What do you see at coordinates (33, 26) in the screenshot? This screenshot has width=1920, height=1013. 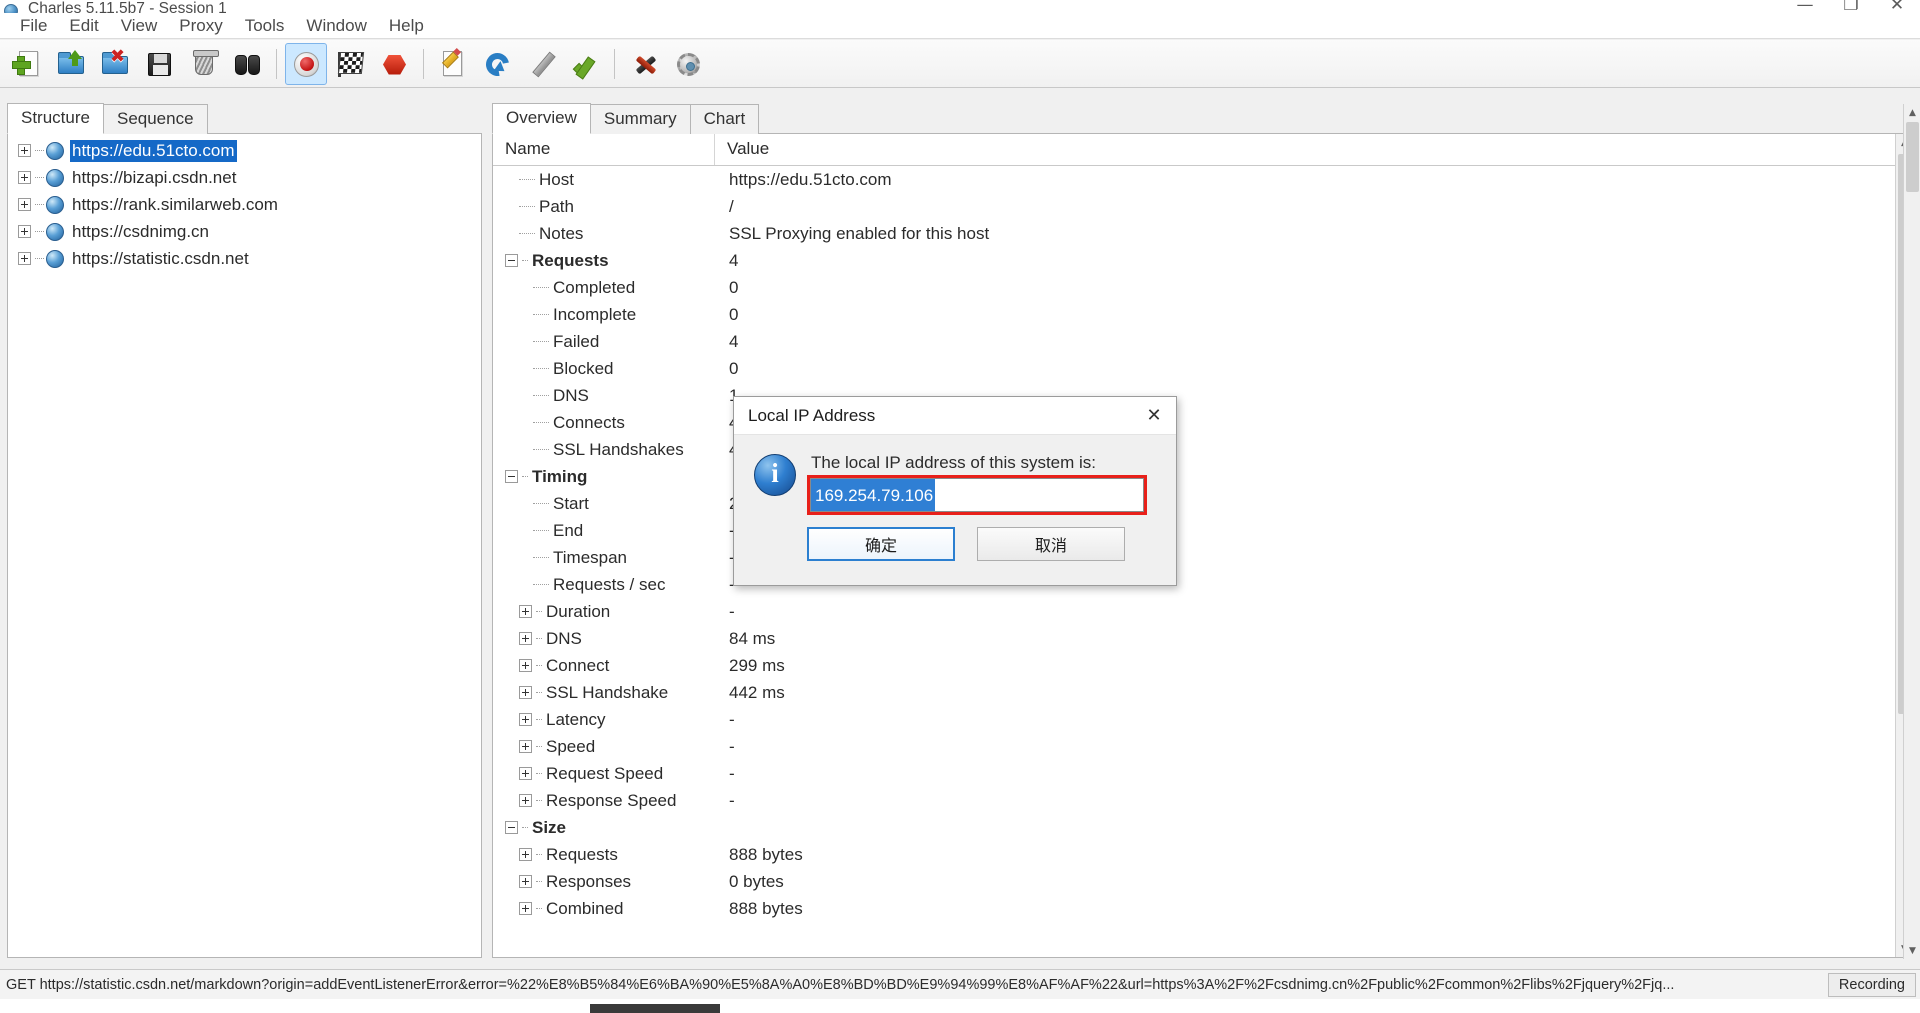 I see `menu-item-file: File` at bounding box center [33, 26].